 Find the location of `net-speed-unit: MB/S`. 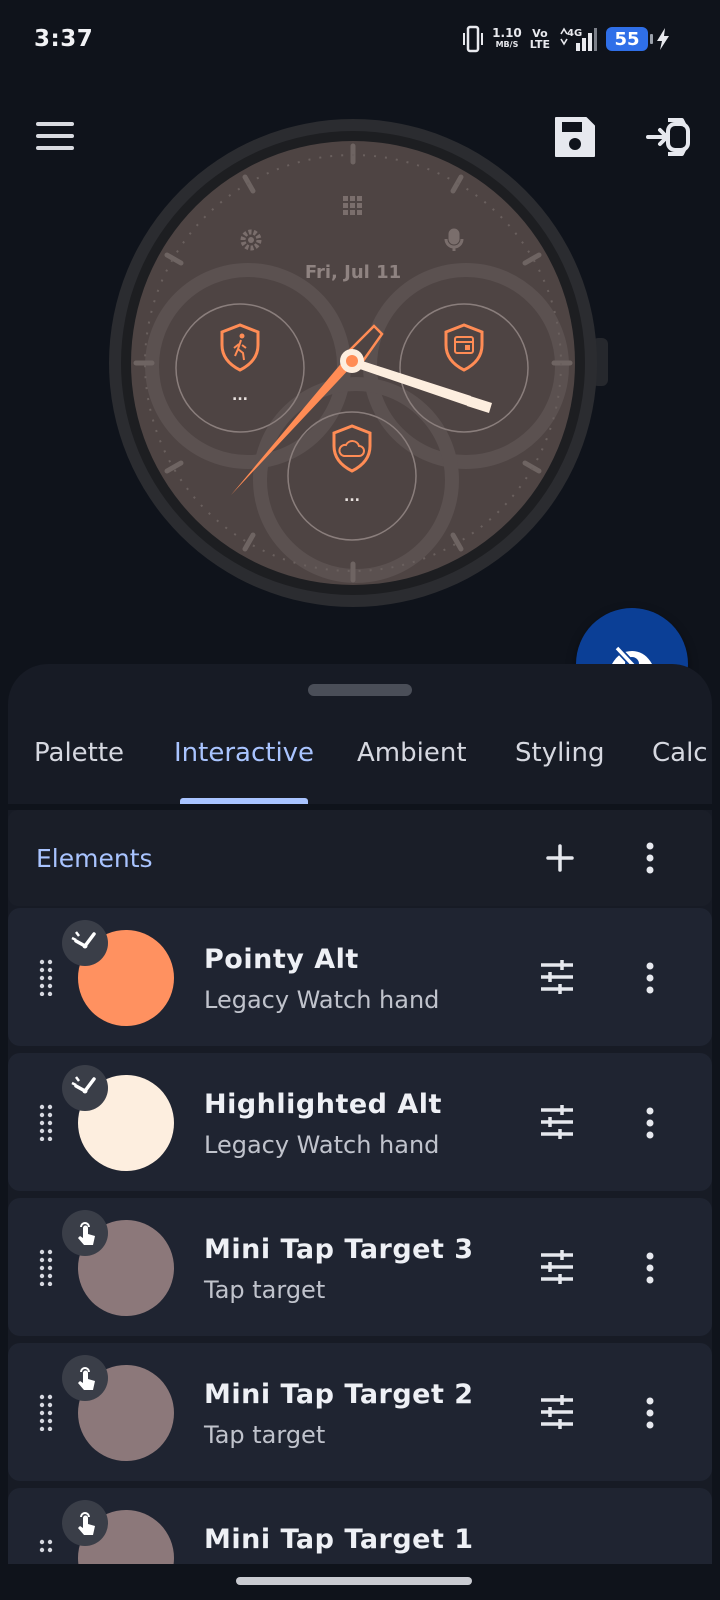

net-speed-unit: MB/S is located at coordinates (507, 44).